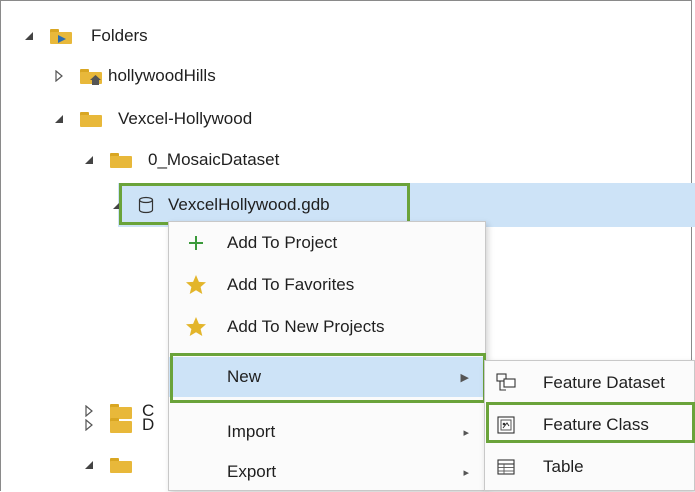  What do you see at coordinates (214, 159) in the screenshot?
I see `tree-item-label: 0_MosaicDataset` at bounding box center [214, 159].